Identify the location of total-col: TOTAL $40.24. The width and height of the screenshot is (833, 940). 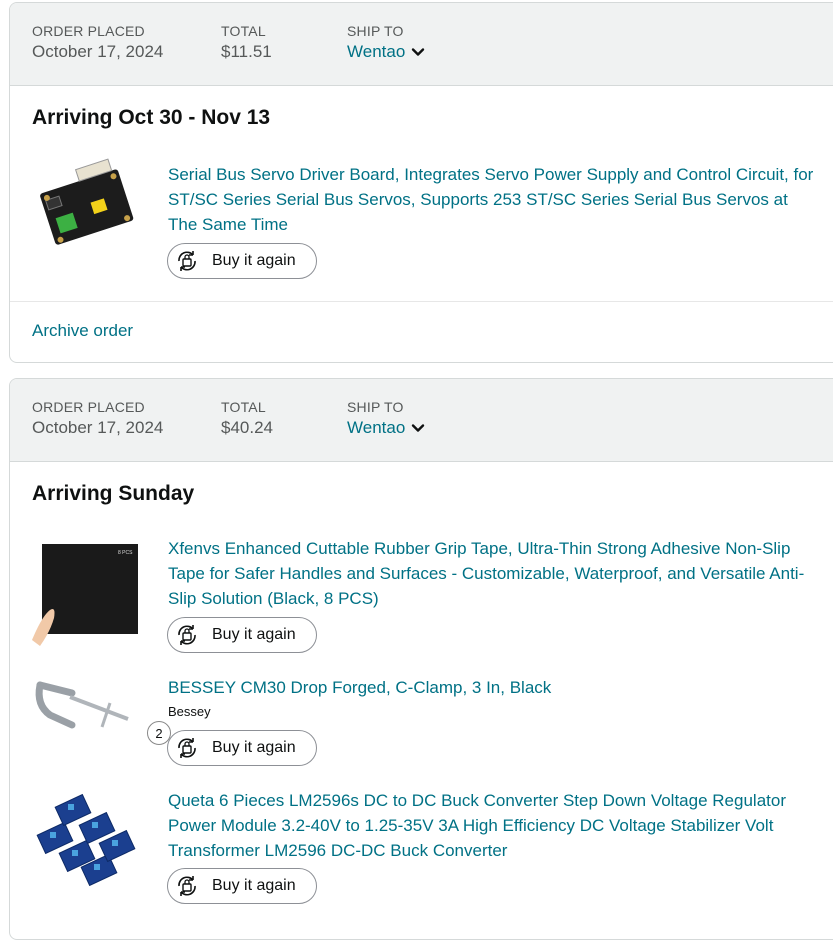
(247, 418).